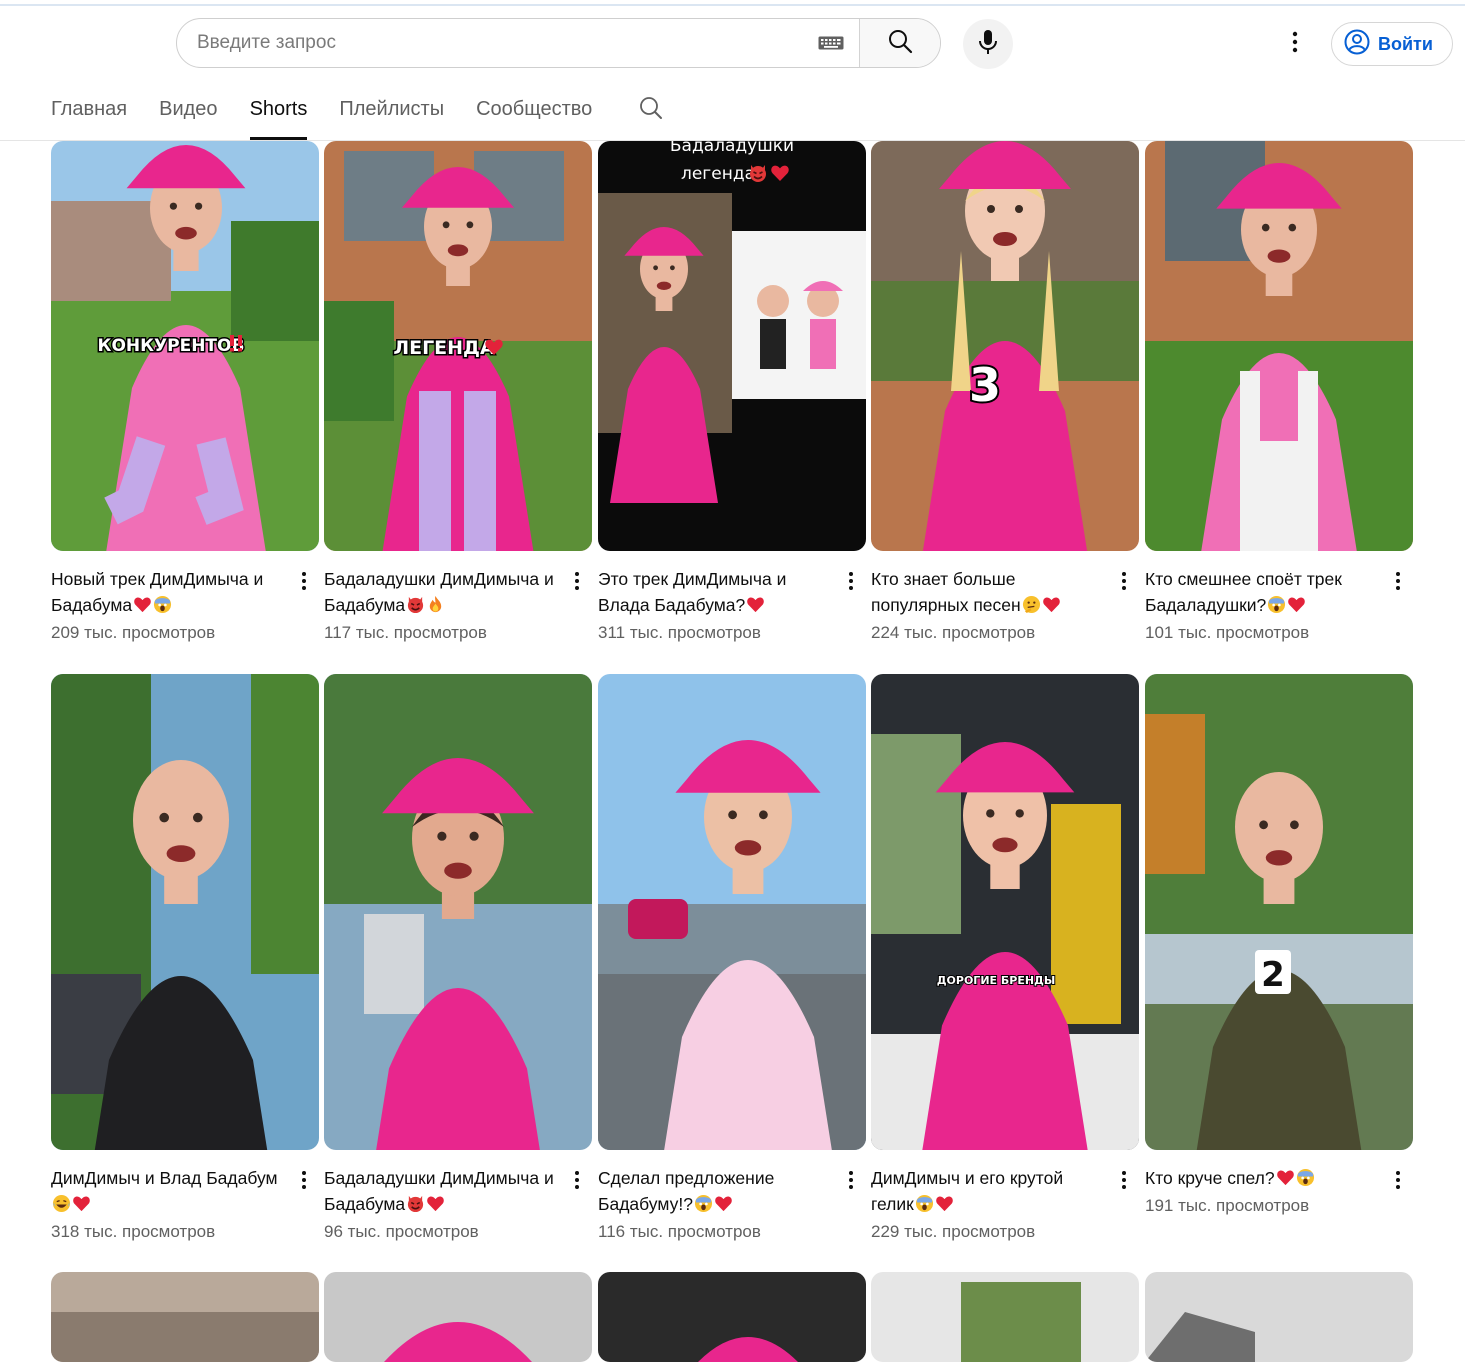 The height and width of the screenshot is (1362, 1465). What do you see at coordinates (401, 1231) in the screenshot?
I see `view-count: 96 тыс. просмотров` at bounding box center [401, 1231].